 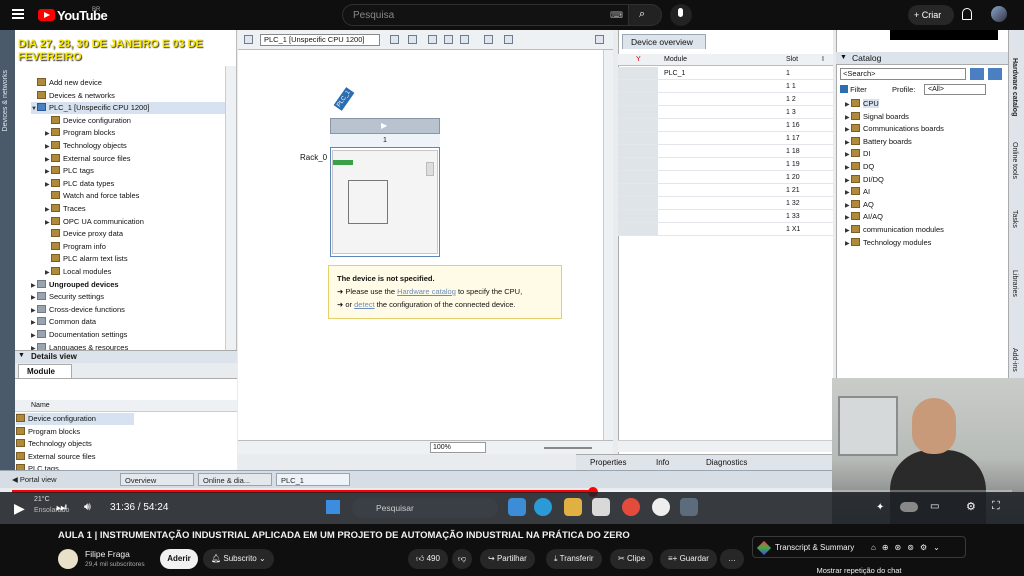 I want to click on overview-row: PLC_1 1, so click(x=725, y=73).